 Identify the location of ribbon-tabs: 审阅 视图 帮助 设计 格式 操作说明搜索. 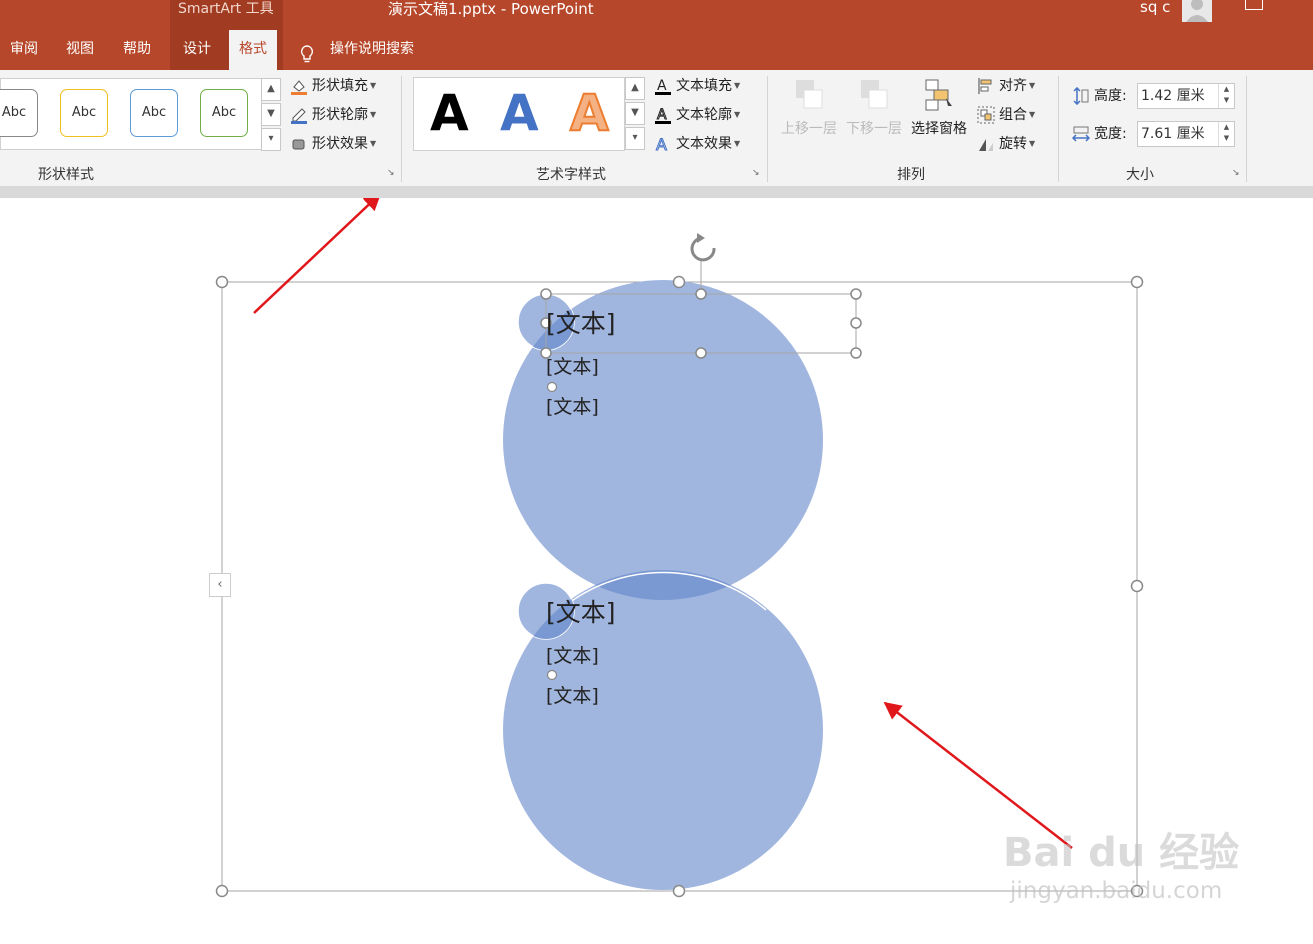
(656, 50).